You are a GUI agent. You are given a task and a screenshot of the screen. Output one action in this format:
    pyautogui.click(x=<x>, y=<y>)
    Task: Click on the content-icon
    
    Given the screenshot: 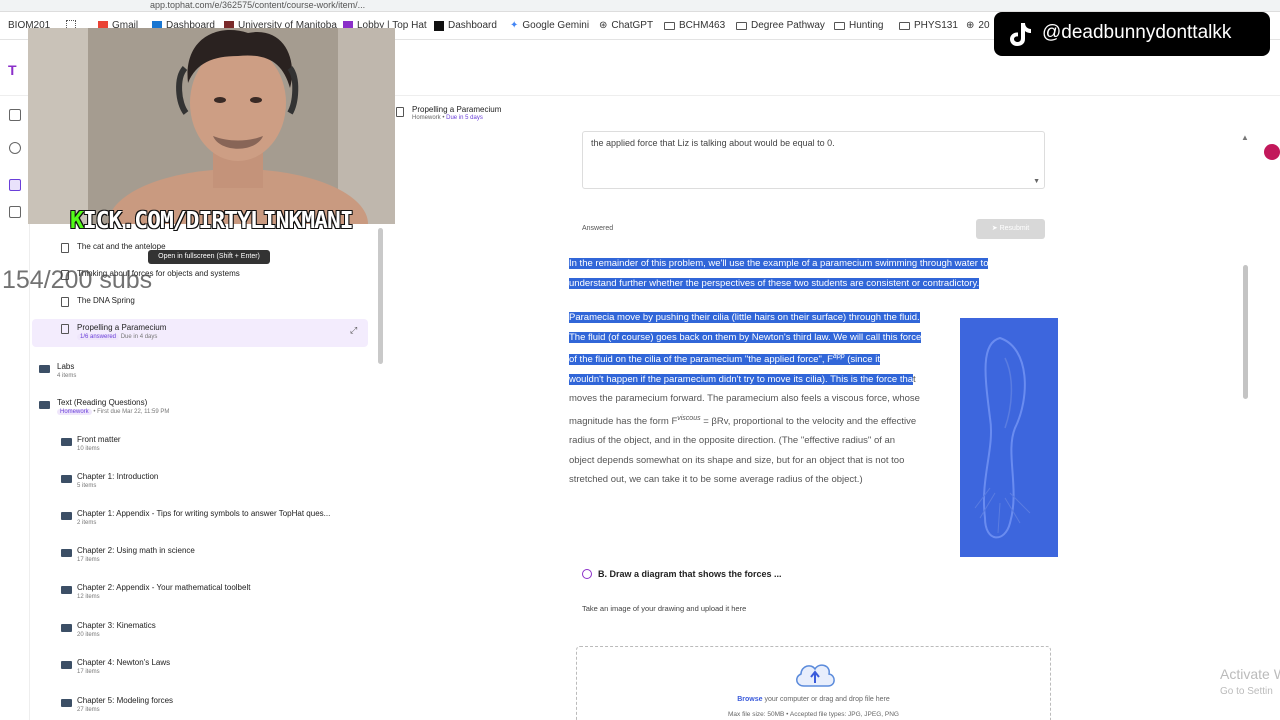 What is the action you would take?
    pyautogui.click(x=15, y=185)
    